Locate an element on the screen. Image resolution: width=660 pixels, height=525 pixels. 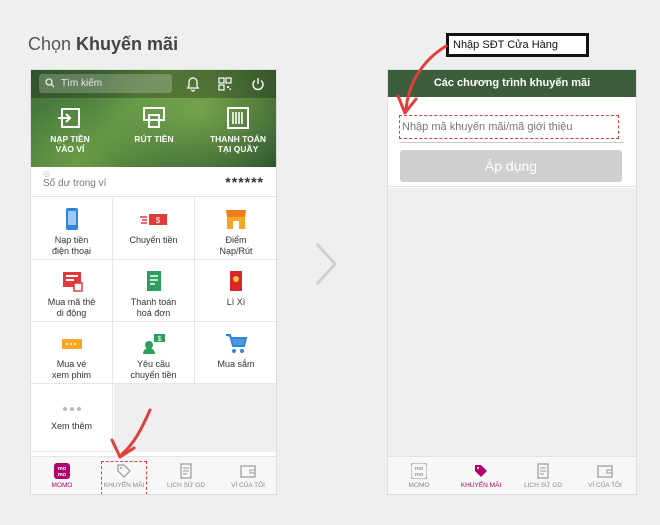
service-lixi: Lì Xì is located at coordinates (235, 291).